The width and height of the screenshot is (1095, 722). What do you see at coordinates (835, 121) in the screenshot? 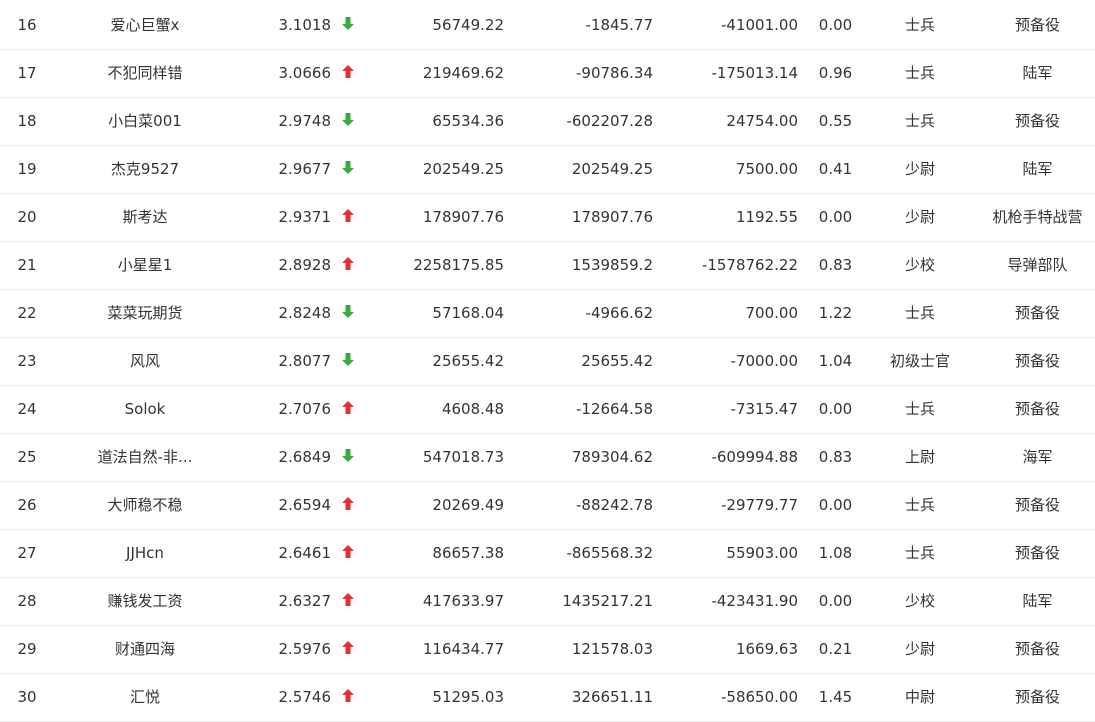
I see `value-4-cell: 0.55` at bounding box center [835, 121].